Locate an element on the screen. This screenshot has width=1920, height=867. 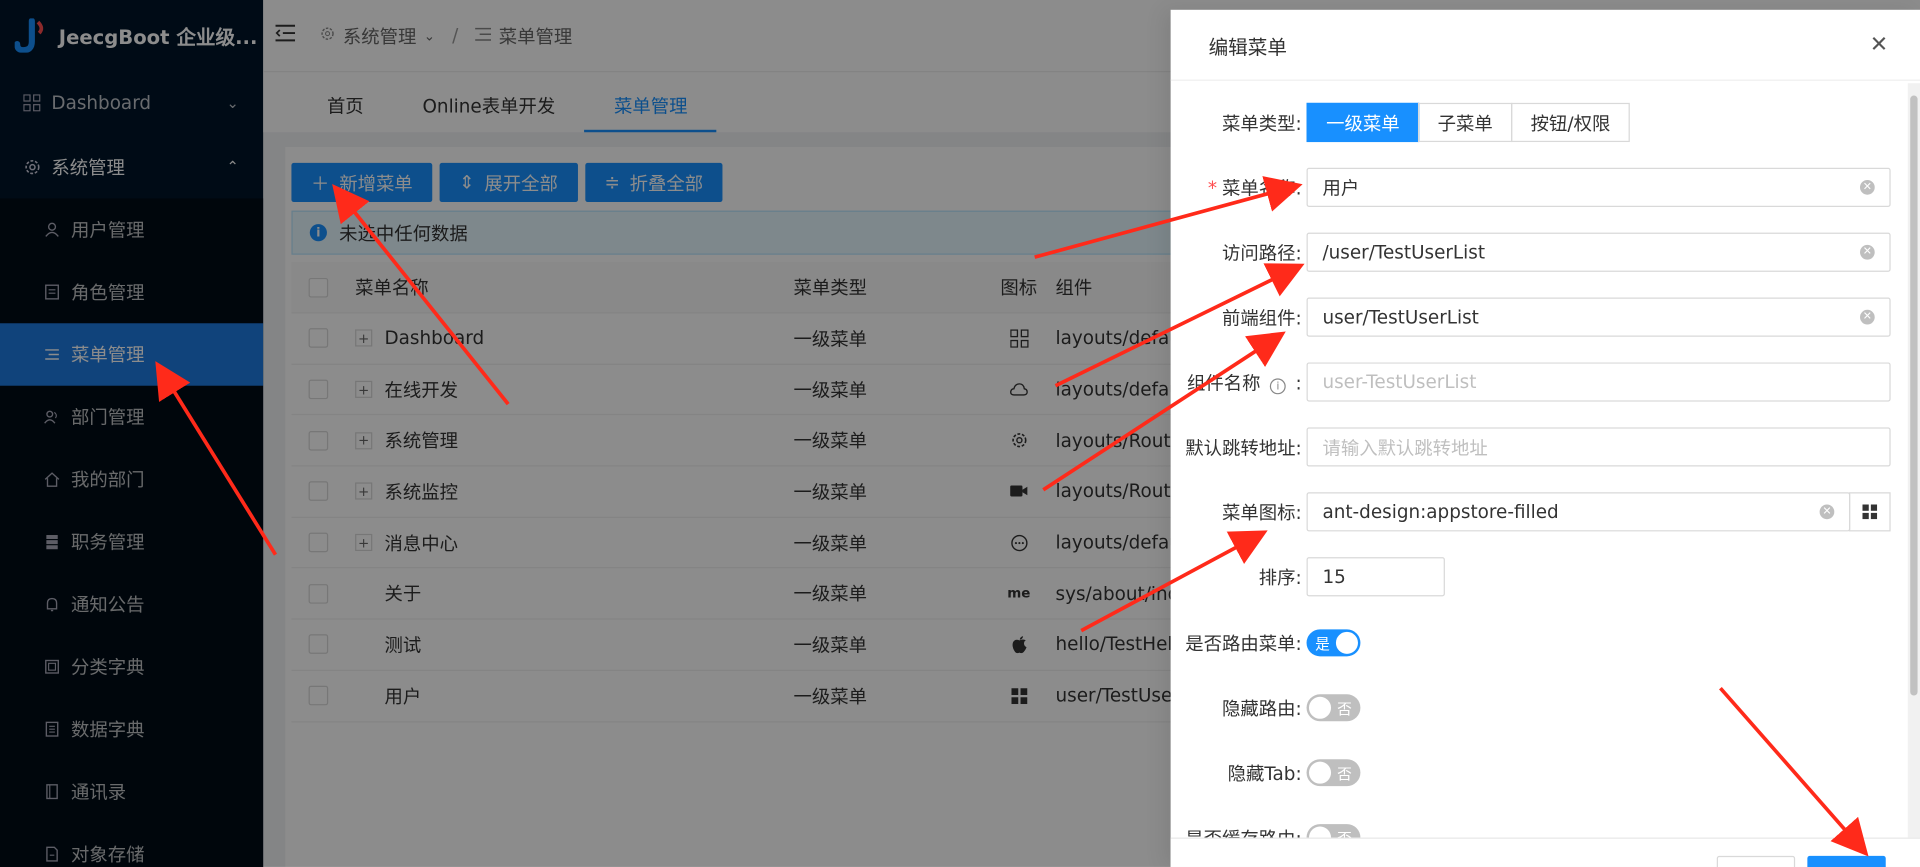
field-label: 是否路由菜单: is located at coordinates (1243, 643).